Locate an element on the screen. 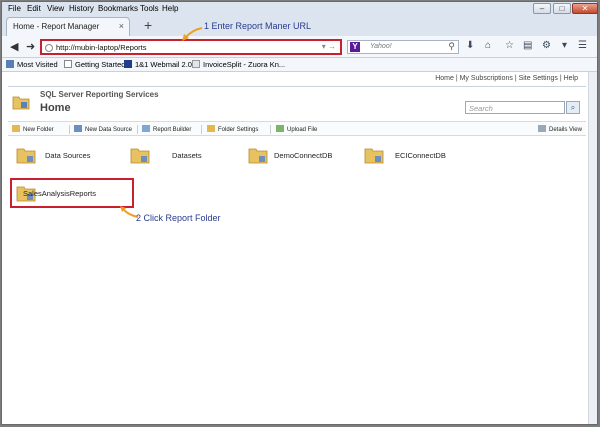  minimize-button: – is located at coordinates (542, 8).